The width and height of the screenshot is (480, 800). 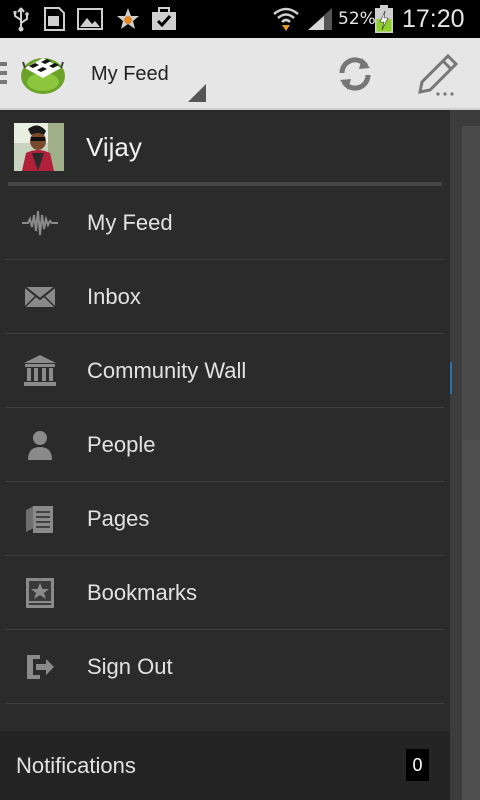 I want to click on bookmark-icon, so click(x=40, y=593).